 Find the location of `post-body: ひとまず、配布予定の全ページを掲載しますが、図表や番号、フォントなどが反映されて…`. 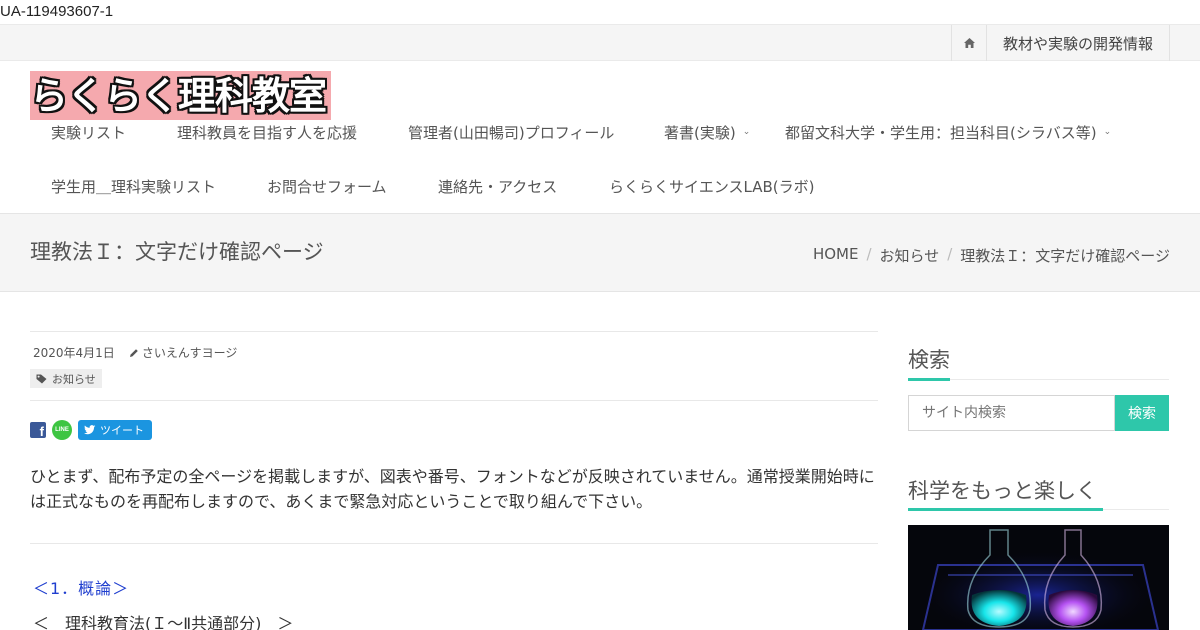

post-body: ひとまず、配布予定の全ページを掲載しますが、図表や番号、フォントなどが反映されて… is located at coordinates (452, 489).